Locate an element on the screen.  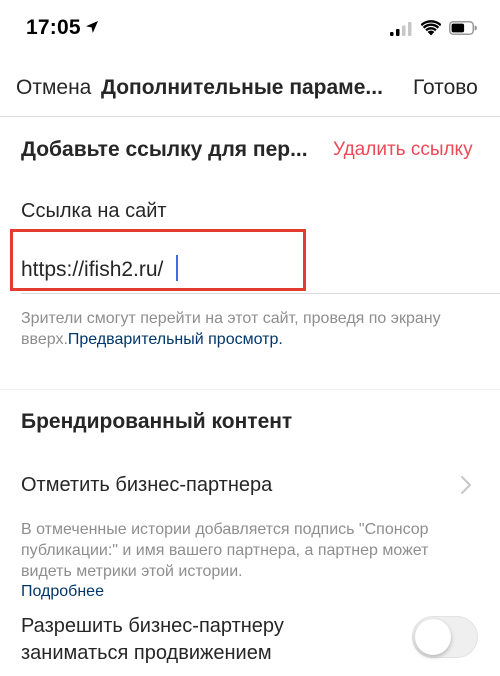
location-arrow-icon is located at coordinates (92, 27).